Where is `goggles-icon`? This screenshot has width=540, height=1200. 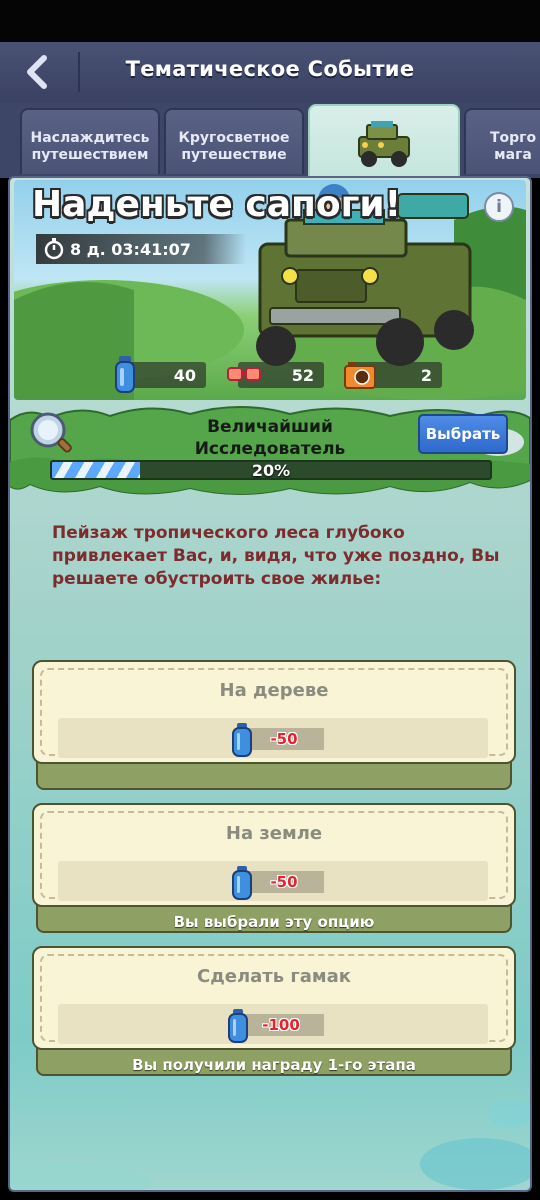 goggles-icon is located at coordinates (244, 374).